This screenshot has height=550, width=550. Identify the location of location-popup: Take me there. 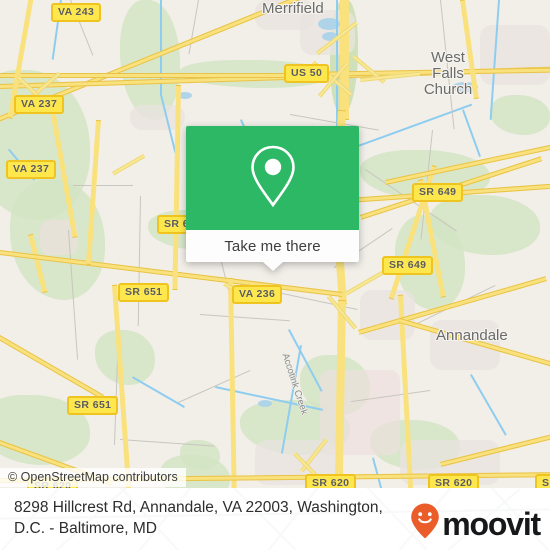
(272, 198).